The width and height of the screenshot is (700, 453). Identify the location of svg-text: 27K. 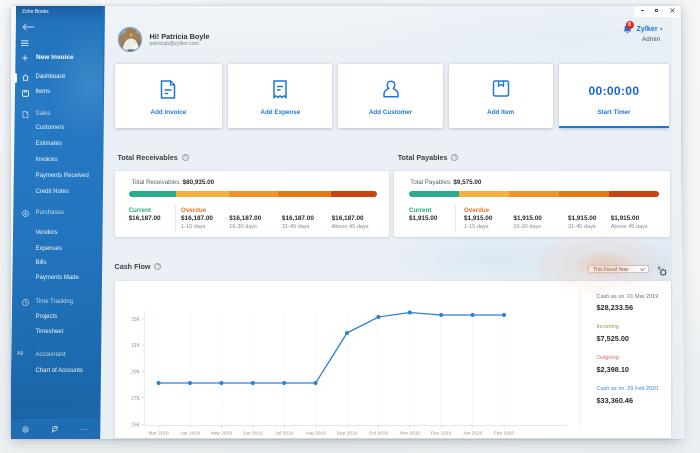
(136, 399).